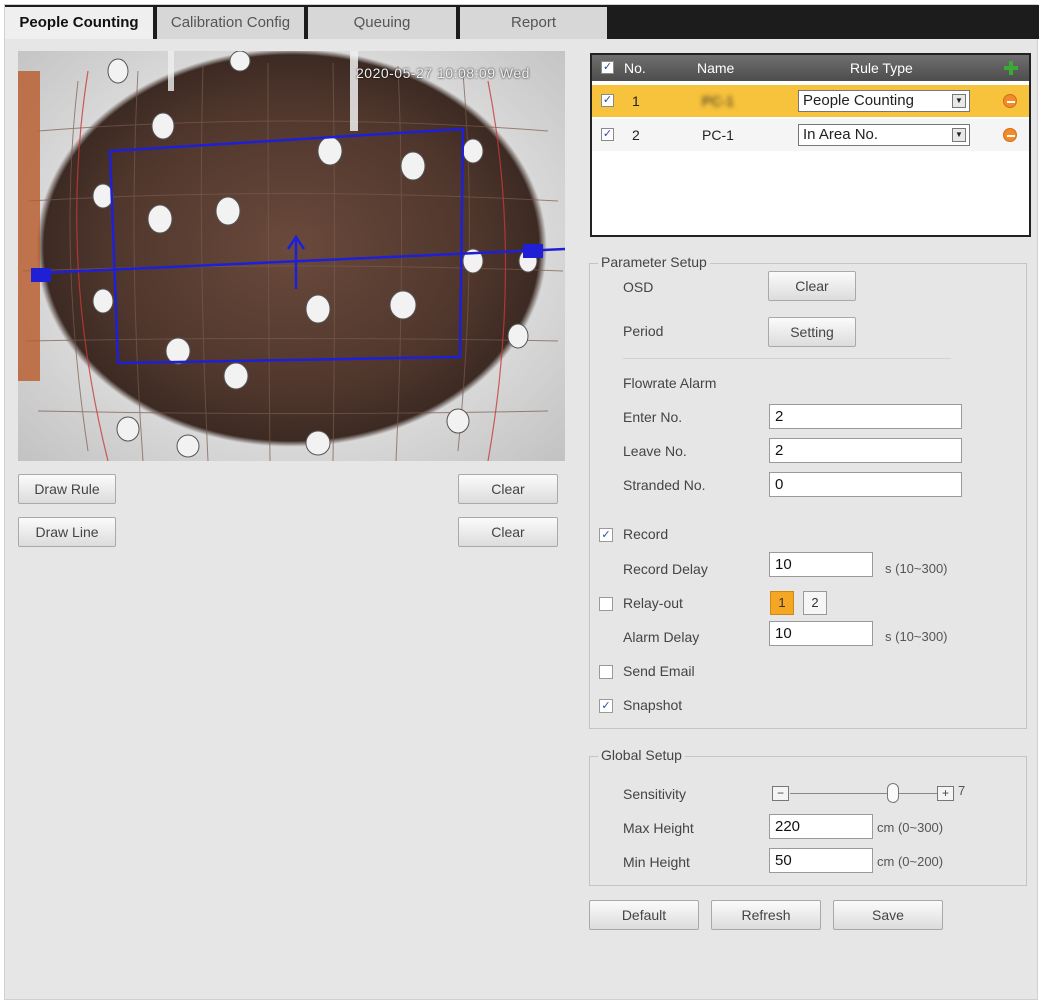 This screenshot has width=1042, height=1001. I want to click on relay-option-1: 1, so click(782, 603).